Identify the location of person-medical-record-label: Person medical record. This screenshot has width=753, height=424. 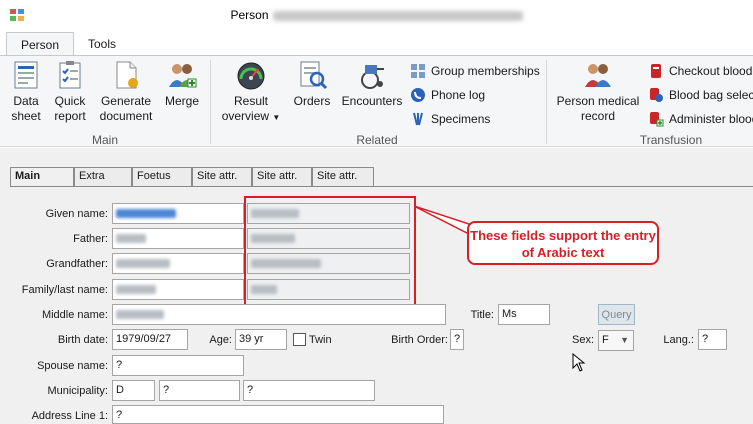
(598, 108).